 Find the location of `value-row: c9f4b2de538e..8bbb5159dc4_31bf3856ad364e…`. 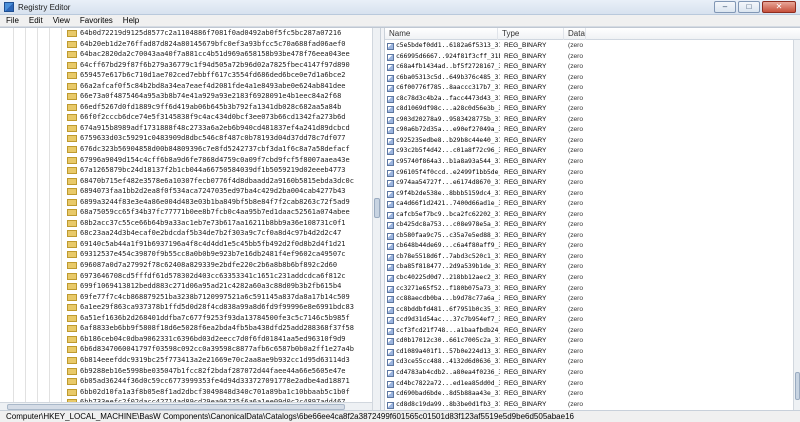

value-row: c9f4b2de538e..8bbb5159dc4_31bf3856ad364e… is located at coordinates (589, 194).